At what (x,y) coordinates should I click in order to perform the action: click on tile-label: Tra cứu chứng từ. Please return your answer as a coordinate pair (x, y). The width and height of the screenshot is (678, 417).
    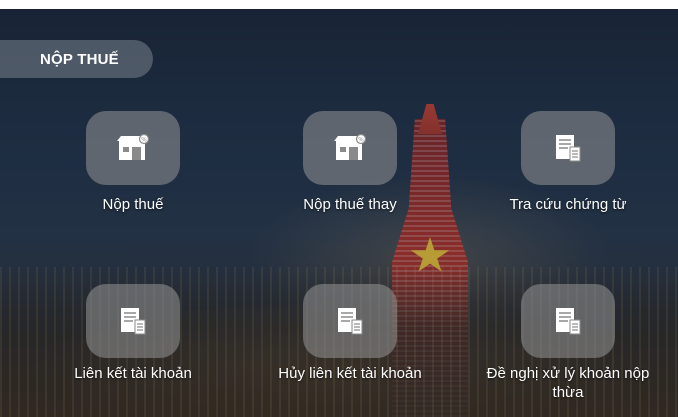
    Looking at the image, I should click on (568, 204).